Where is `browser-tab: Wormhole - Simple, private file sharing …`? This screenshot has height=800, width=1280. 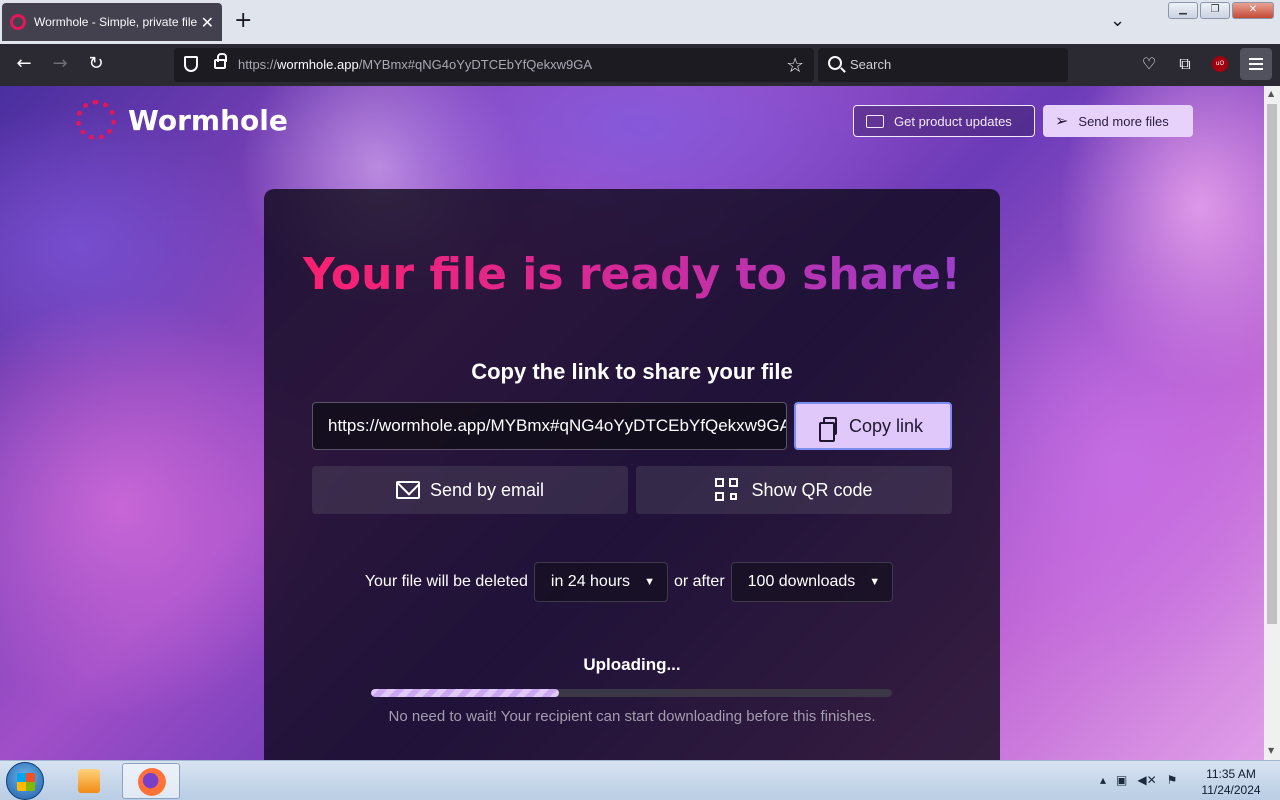 browser-tab: Wormhole - Simple, private file sharing … is located at coordinates (112, 22).